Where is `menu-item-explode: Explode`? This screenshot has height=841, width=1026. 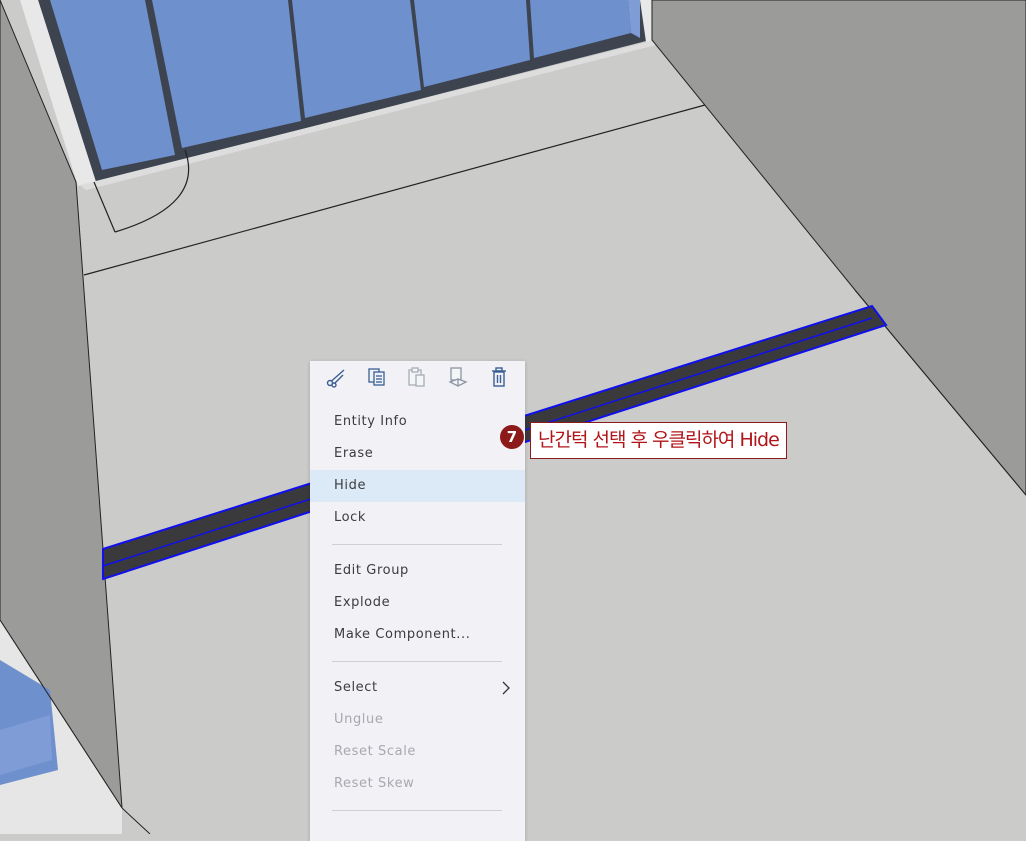
menu-item-explode: Explode is located at coordinates (417, 603).